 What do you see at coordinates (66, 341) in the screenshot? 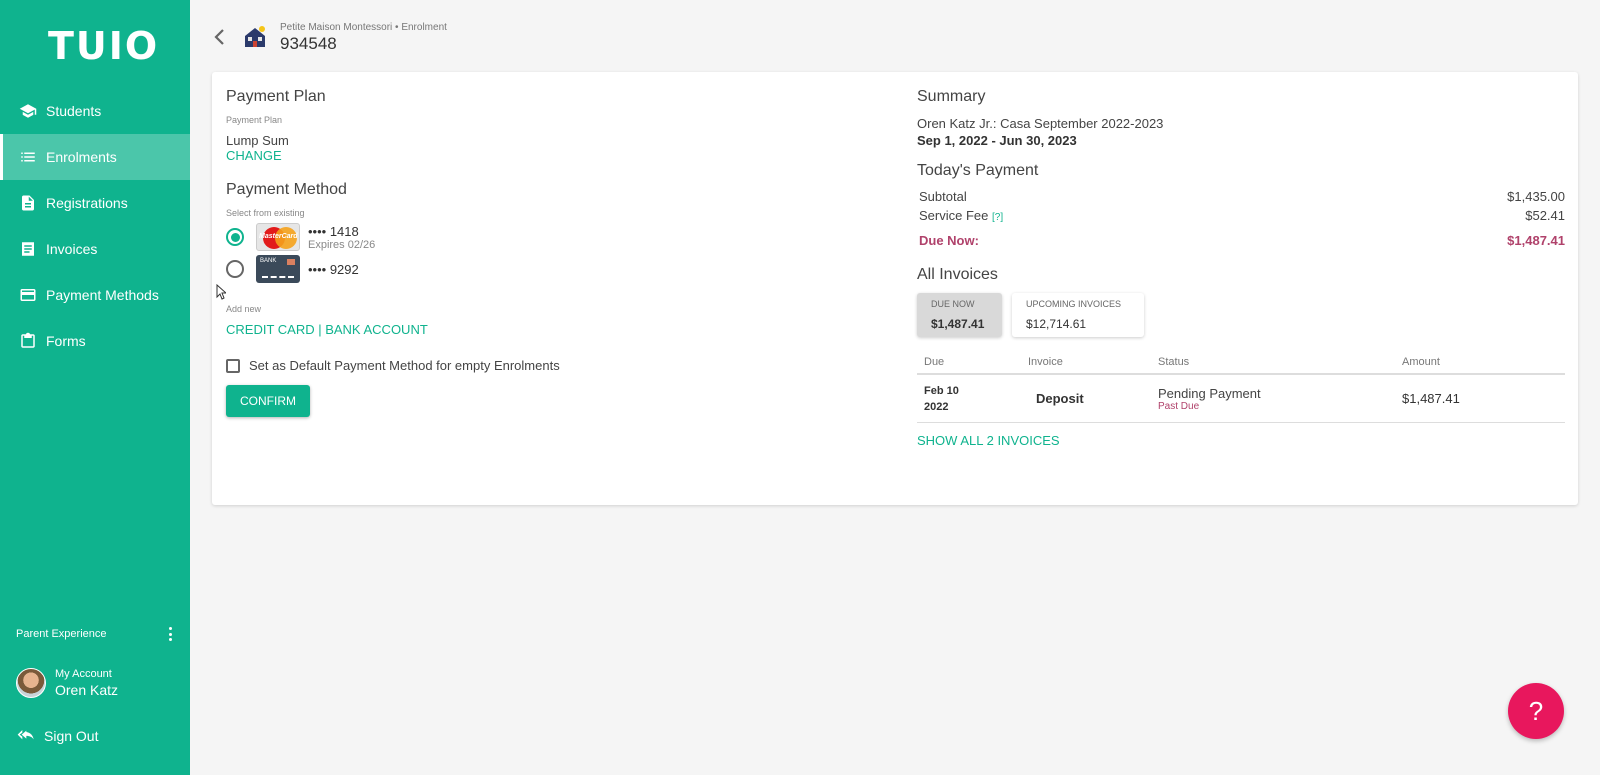
I see `sidebar-item-label: Forms` at bounding box center [66, 341].